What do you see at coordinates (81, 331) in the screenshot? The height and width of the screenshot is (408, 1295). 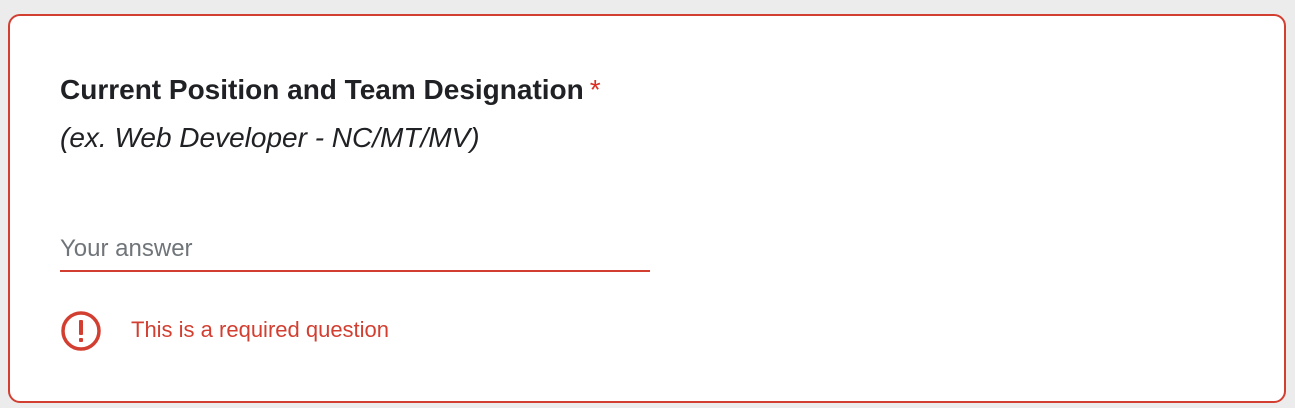 I see `error-exclamation-icon` at bounding box center [81, 331].